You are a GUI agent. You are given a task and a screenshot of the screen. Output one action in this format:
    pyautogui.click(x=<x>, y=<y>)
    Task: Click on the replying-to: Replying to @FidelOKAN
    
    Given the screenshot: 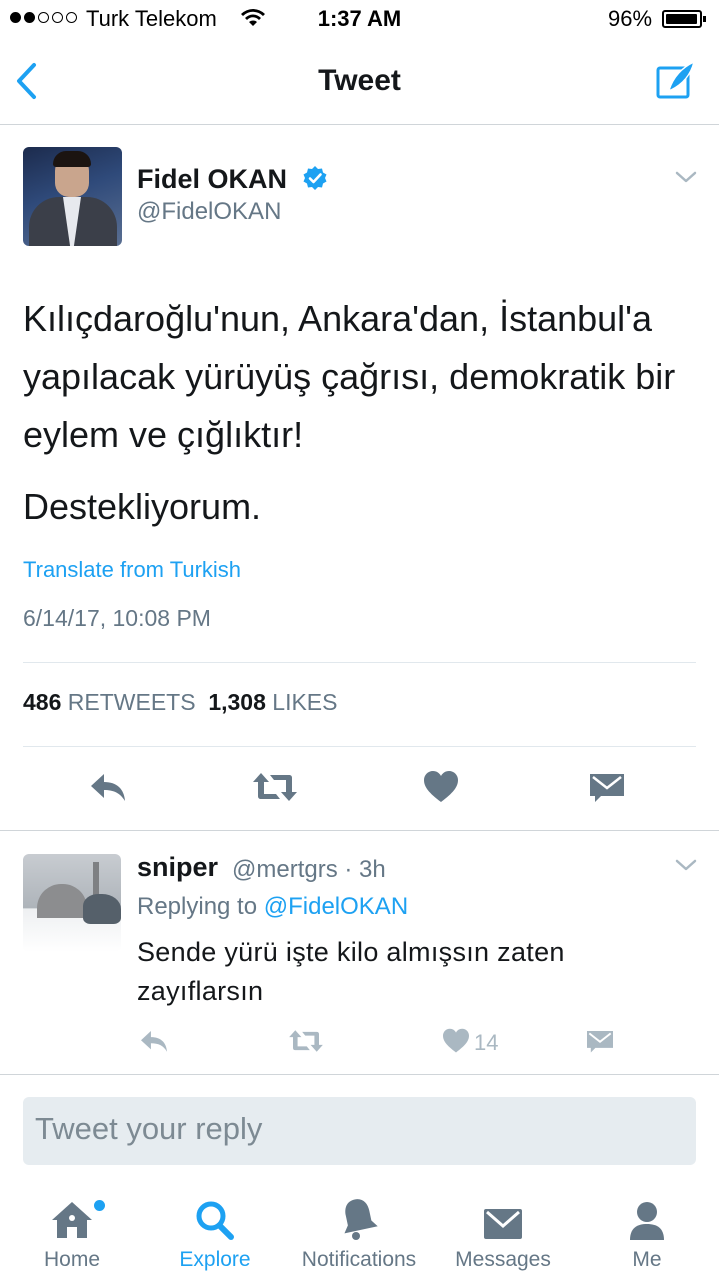 What is the action you would take?
    pyautogui.click(x=272, y=907)
    